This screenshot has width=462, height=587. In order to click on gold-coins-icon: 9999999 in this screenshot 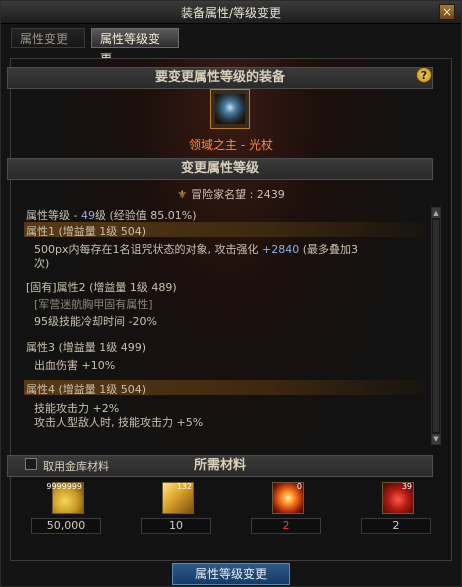, I will do `click(65, 498)`.